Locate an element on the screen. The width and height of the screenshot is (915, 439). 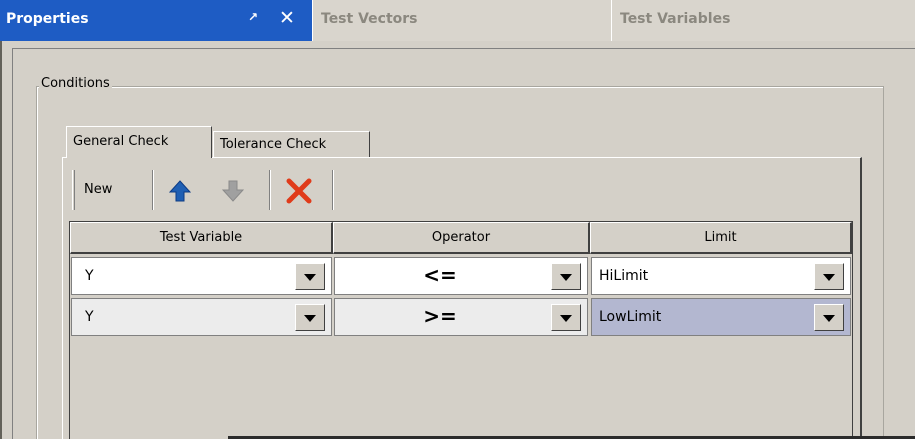
tab-general-check-label: General Check is located at coordinates (121, 141).